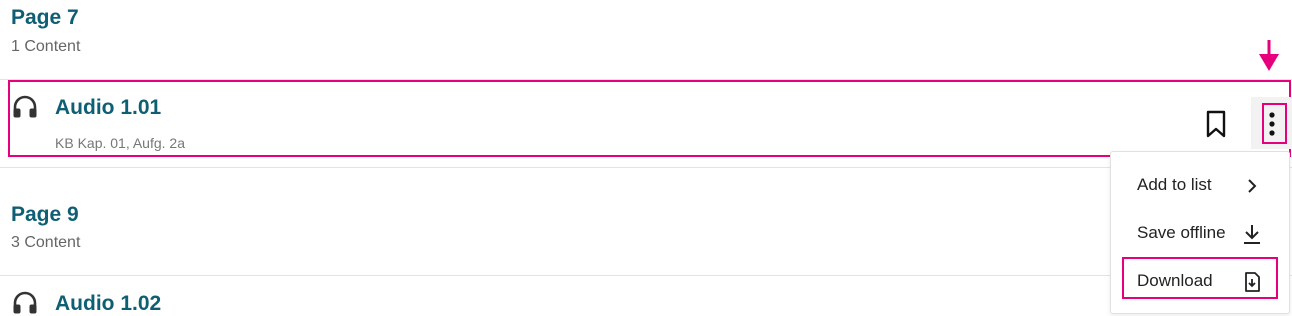  What do you see at coordinates (646, 295) in the screenshot?
I see `list-item-audio-1-02: Audio 1.02` at bounding box center [646, 295].